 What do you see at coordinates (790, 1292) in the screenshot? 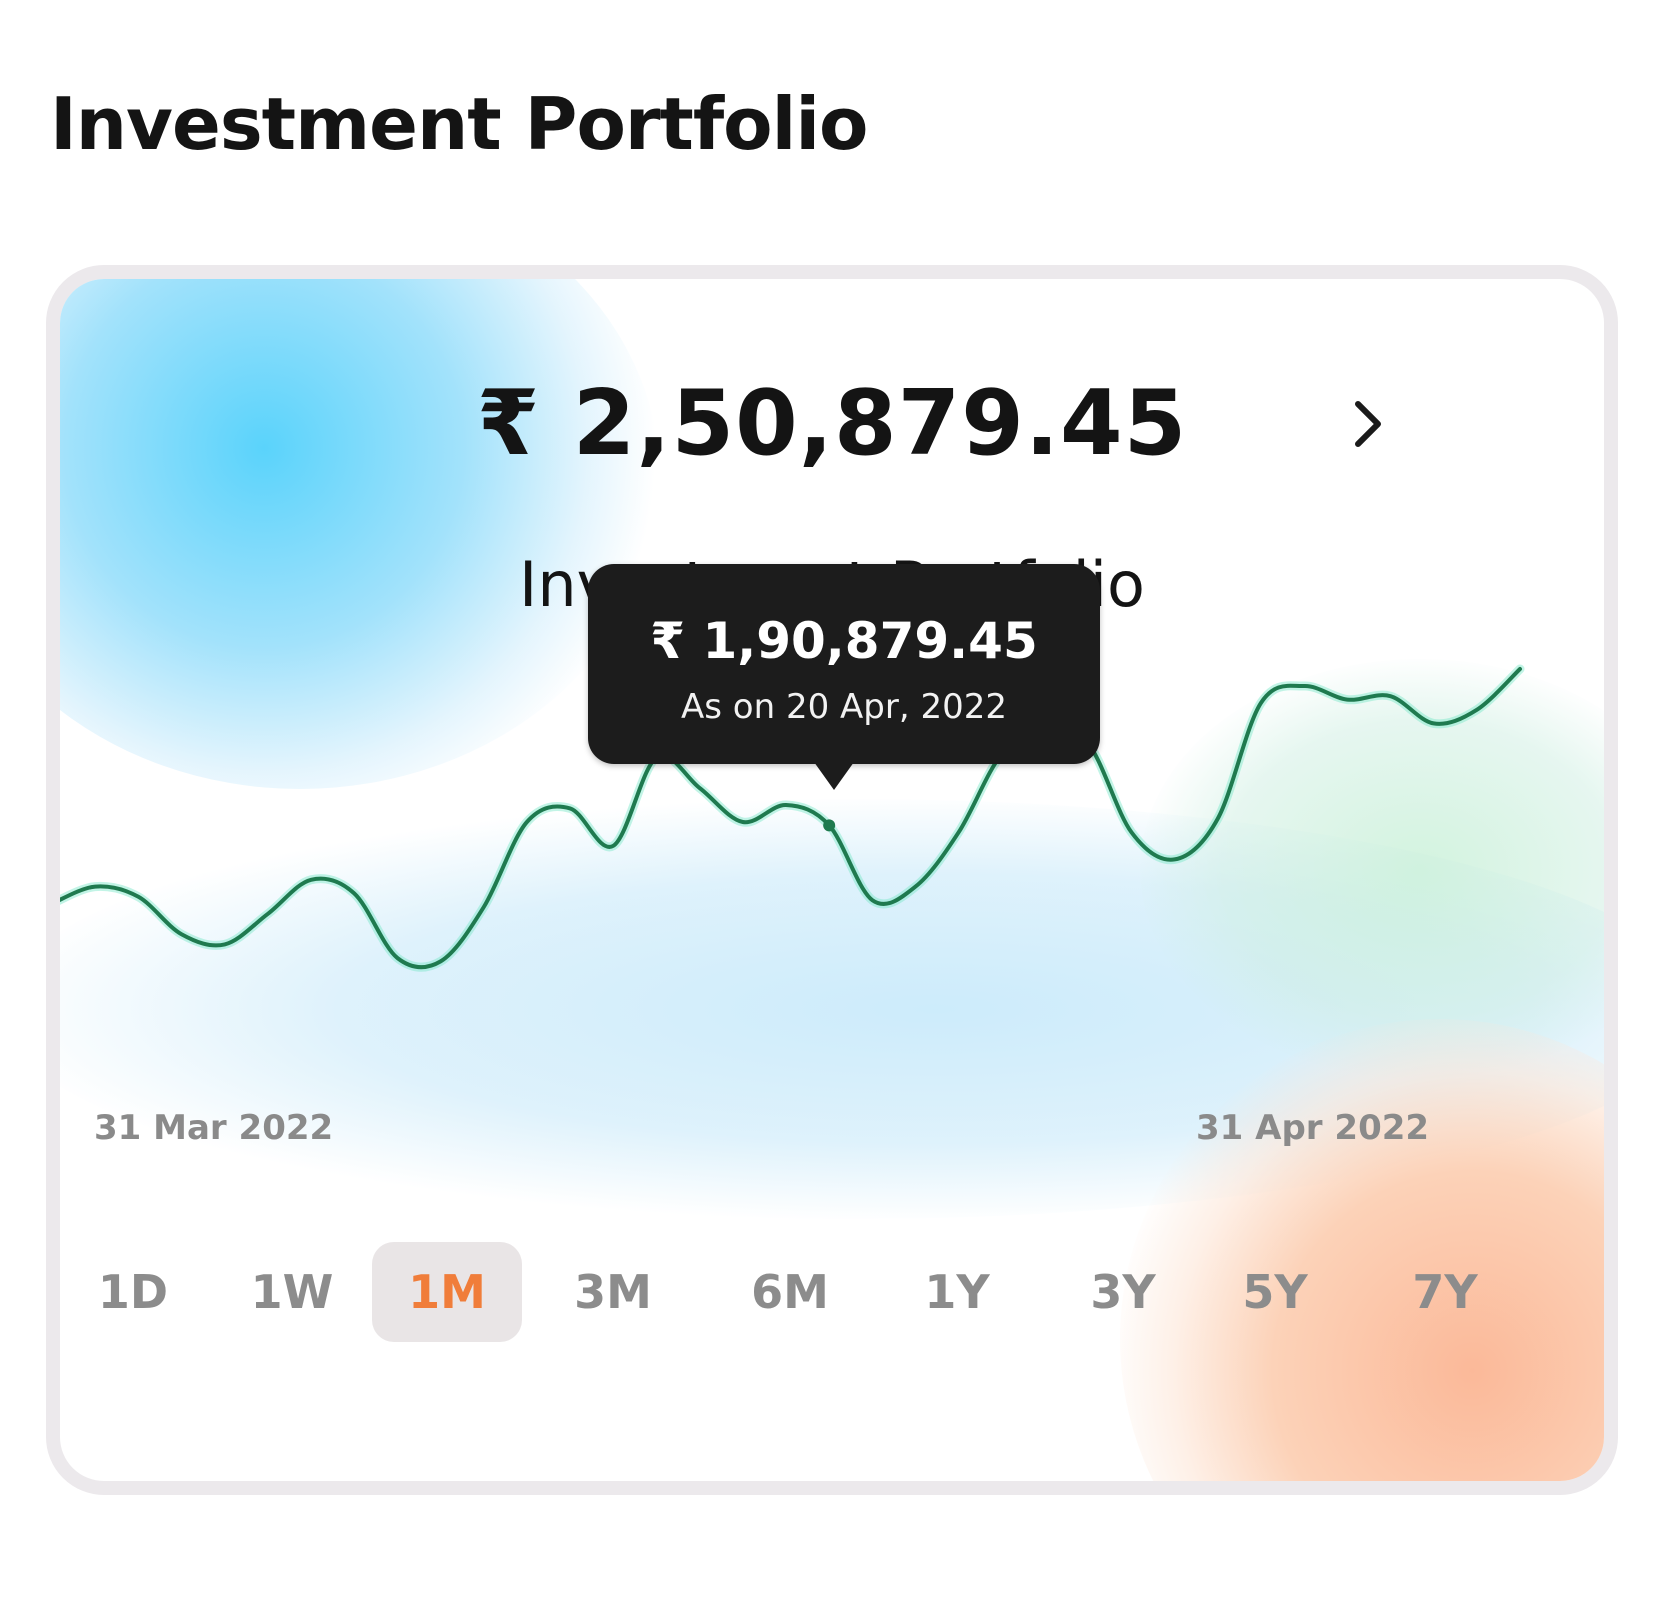
I see `range-tab-6m: 6M` at bounding box center [790, 1292].